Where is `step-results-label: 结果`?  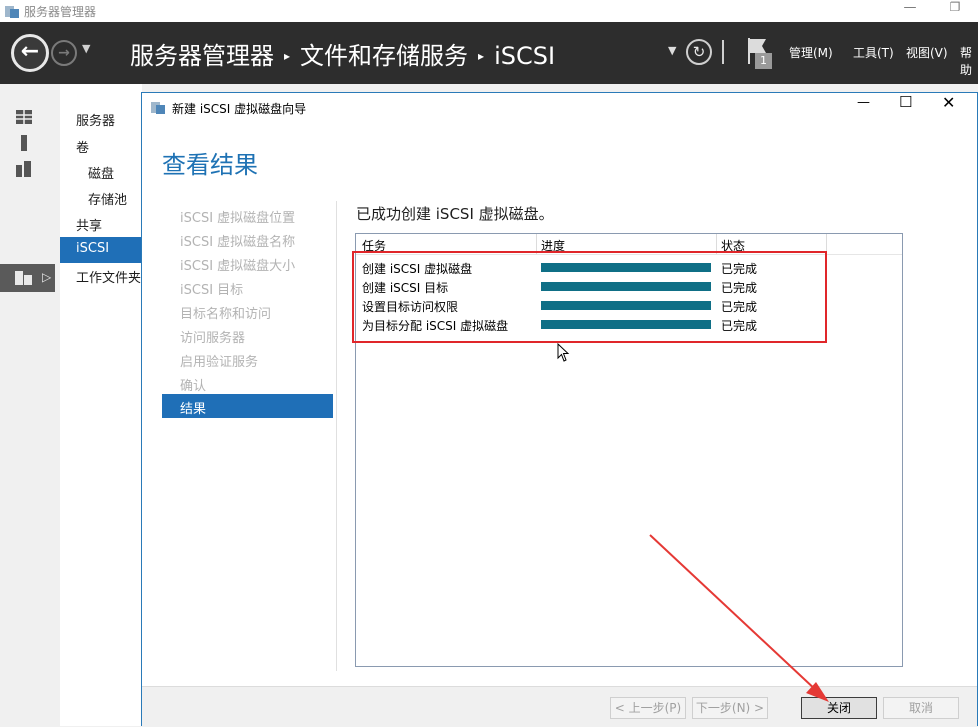 step-results-label: 结果 is located at coordinates (193, 409).